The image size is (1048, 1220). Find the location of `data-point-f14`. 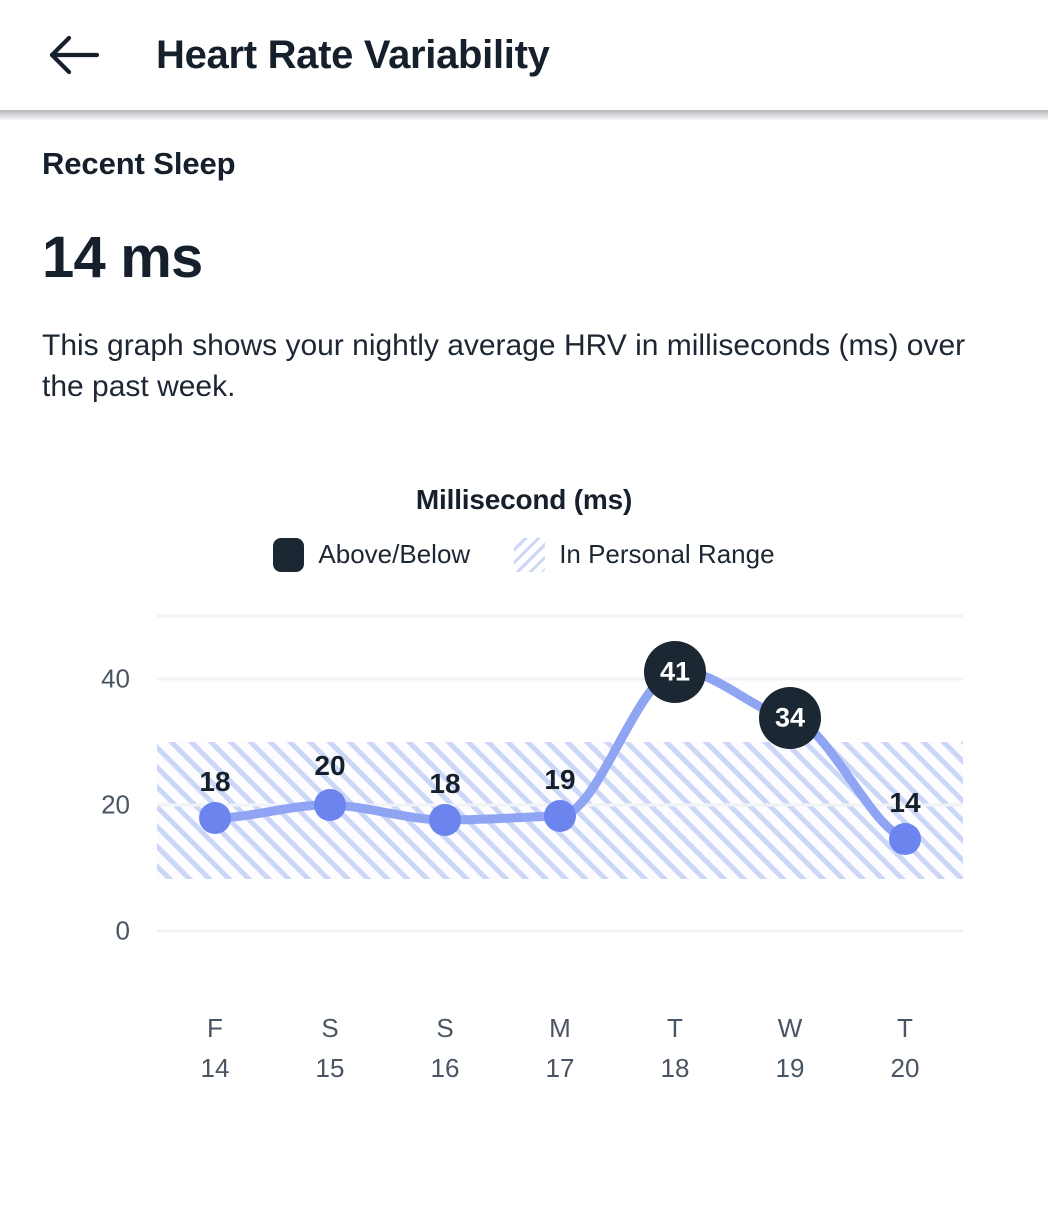

data-point-f14 is located at coordinates (215, 817).